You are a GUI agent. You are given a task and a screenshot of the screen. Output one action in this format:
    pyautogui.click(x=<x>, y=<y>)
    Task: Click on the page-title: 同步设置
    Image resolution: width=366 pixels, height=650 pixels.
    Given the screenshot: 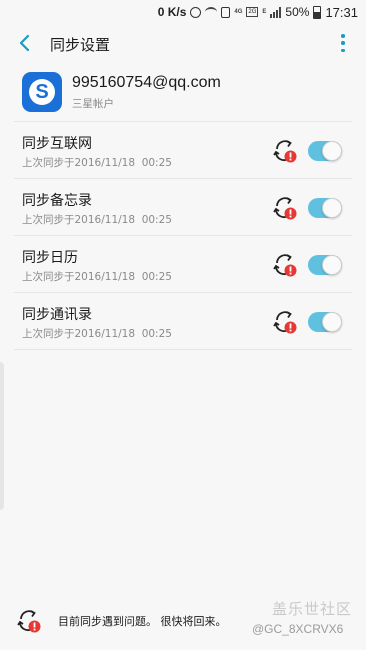 What is the action you would take?
    pyautogui.click(x=80, y=45)
    